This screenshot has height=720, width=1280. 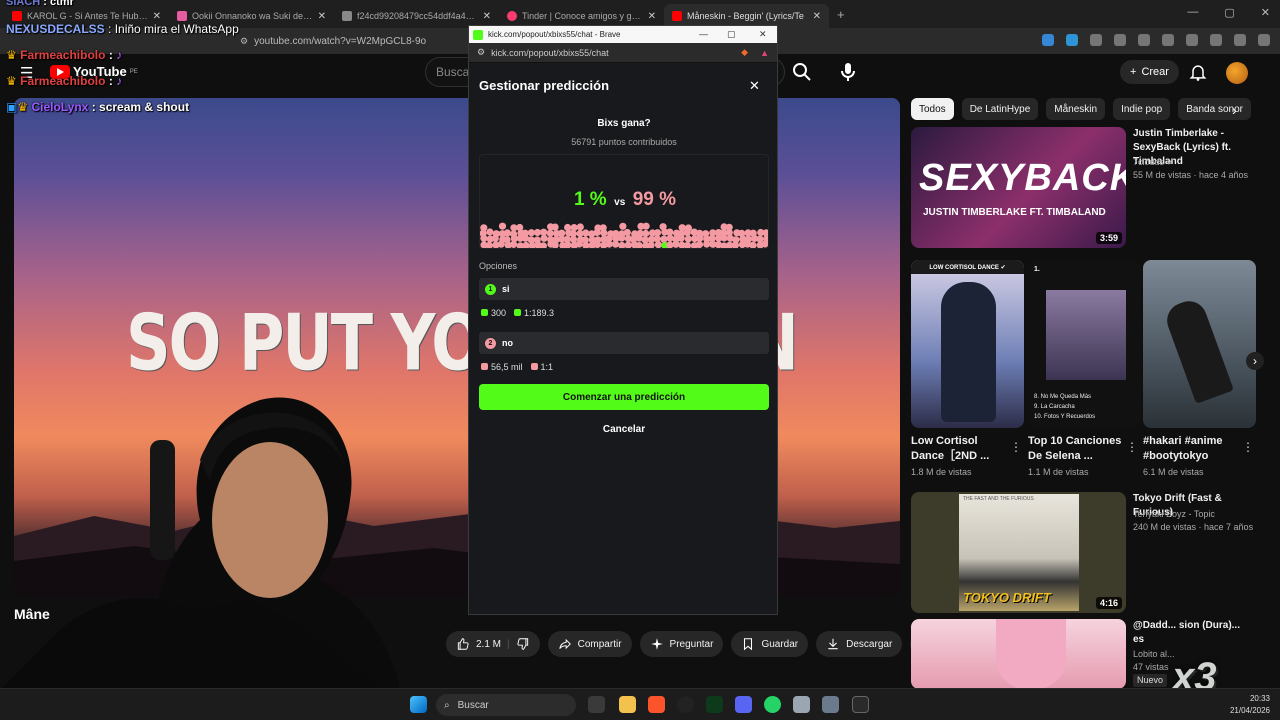 What do you see at coordinates (1199, 344) in the screenshot?
I see `short-thumbnail` at bounding box center [1199, 344].